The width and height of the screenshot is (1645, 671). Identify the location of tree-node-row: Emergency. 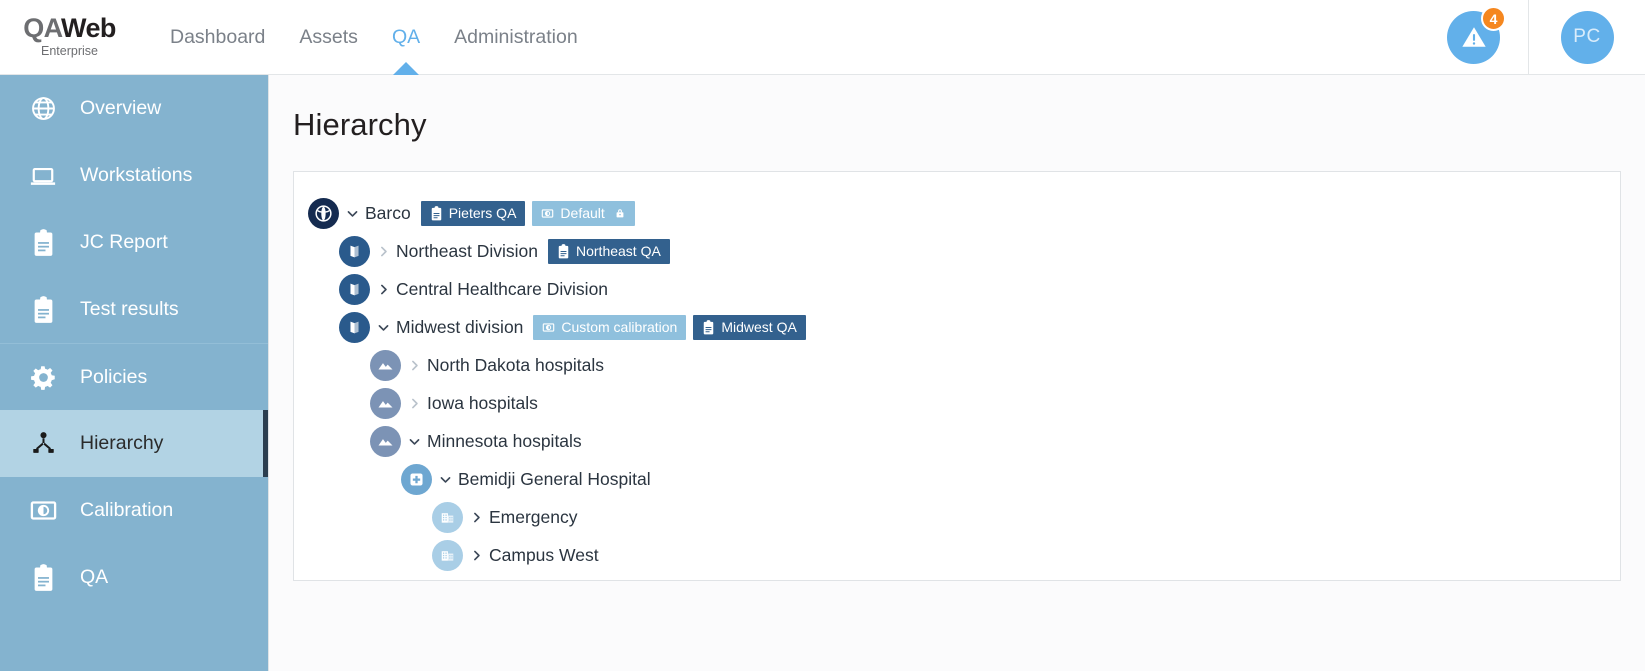
(957, 517).